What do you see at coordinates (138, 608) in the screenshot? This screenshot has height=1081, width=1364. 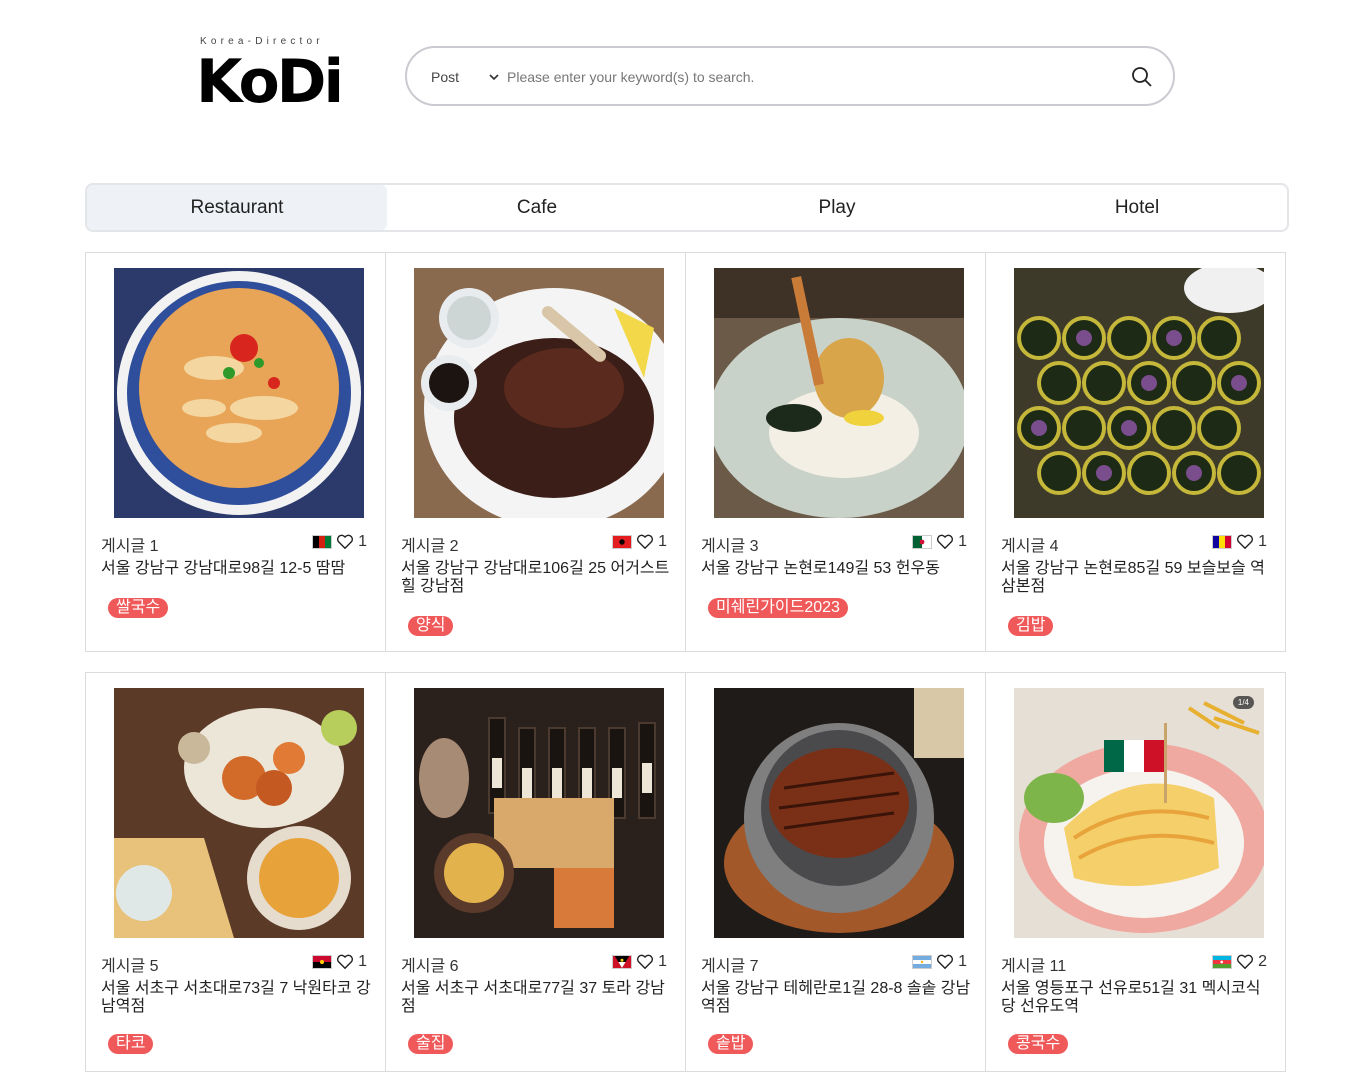 I see `post-tag: 쌀국수` at bounding box center [138, 608].